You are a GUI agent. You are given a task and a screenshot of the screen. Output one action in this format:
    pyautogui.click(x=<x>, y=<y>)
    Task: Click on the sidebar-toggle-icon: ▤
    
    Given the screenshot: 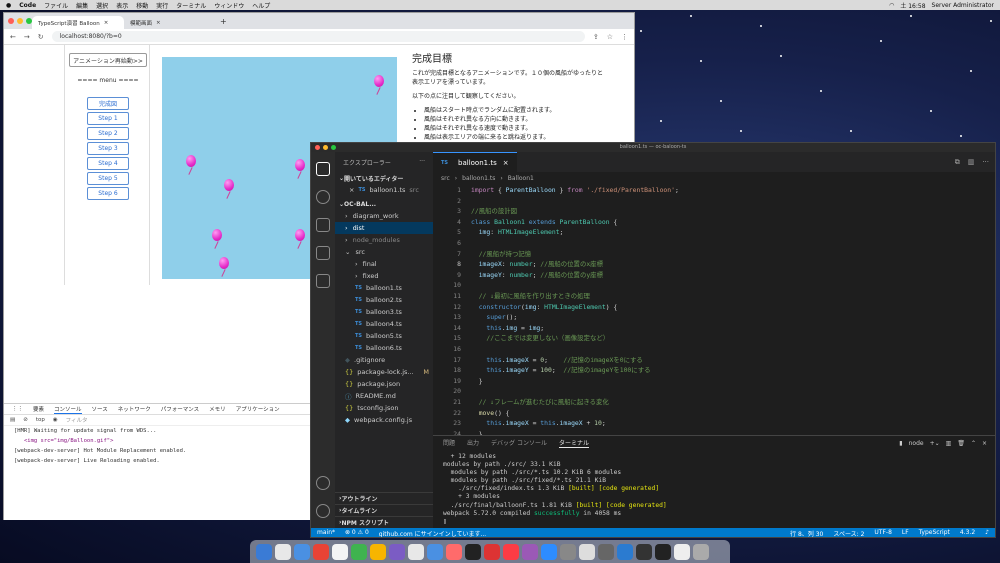 What is the action you would take?
    pyautogui.click(x=12, y=420)
    